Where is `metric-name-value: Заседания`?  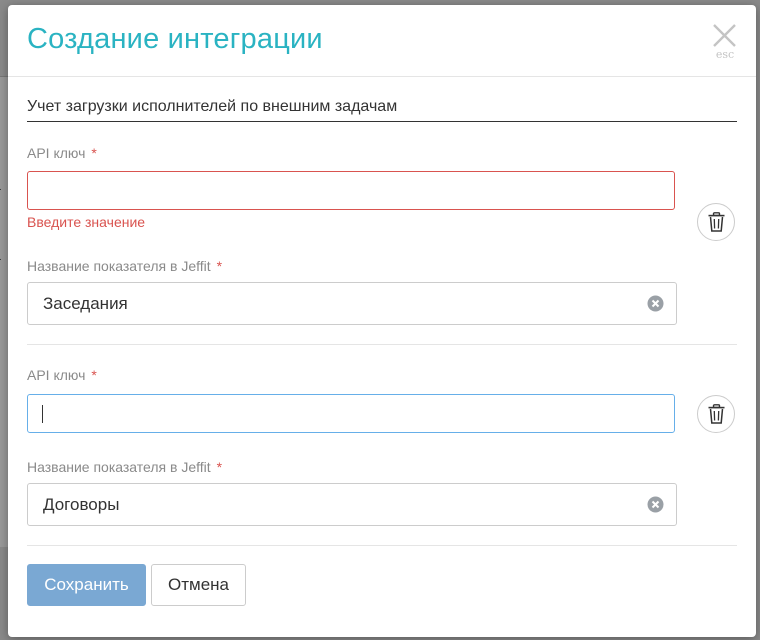 metric-name-value: Заседания is located at coordinates (85, 303).